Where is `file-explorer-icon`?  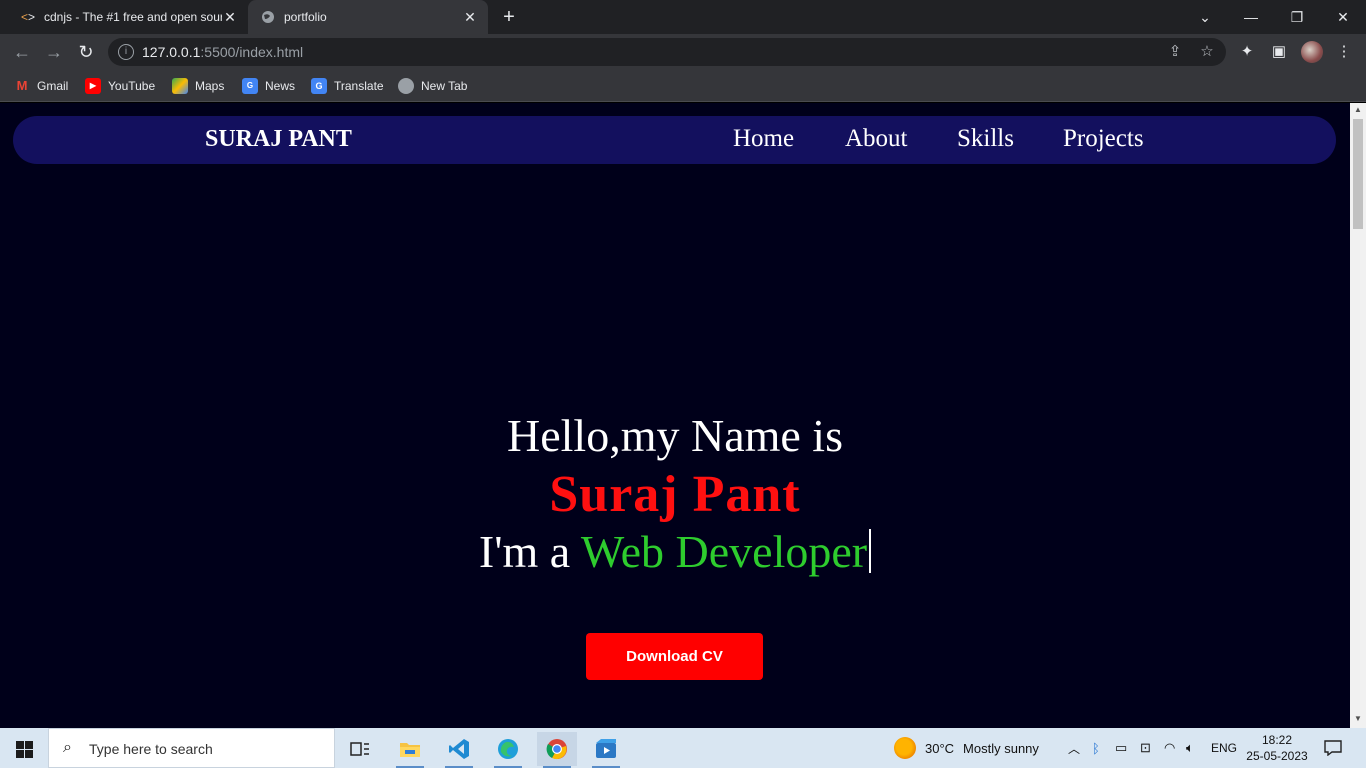
file-explorer-icon is located at coordinates (410, 750).